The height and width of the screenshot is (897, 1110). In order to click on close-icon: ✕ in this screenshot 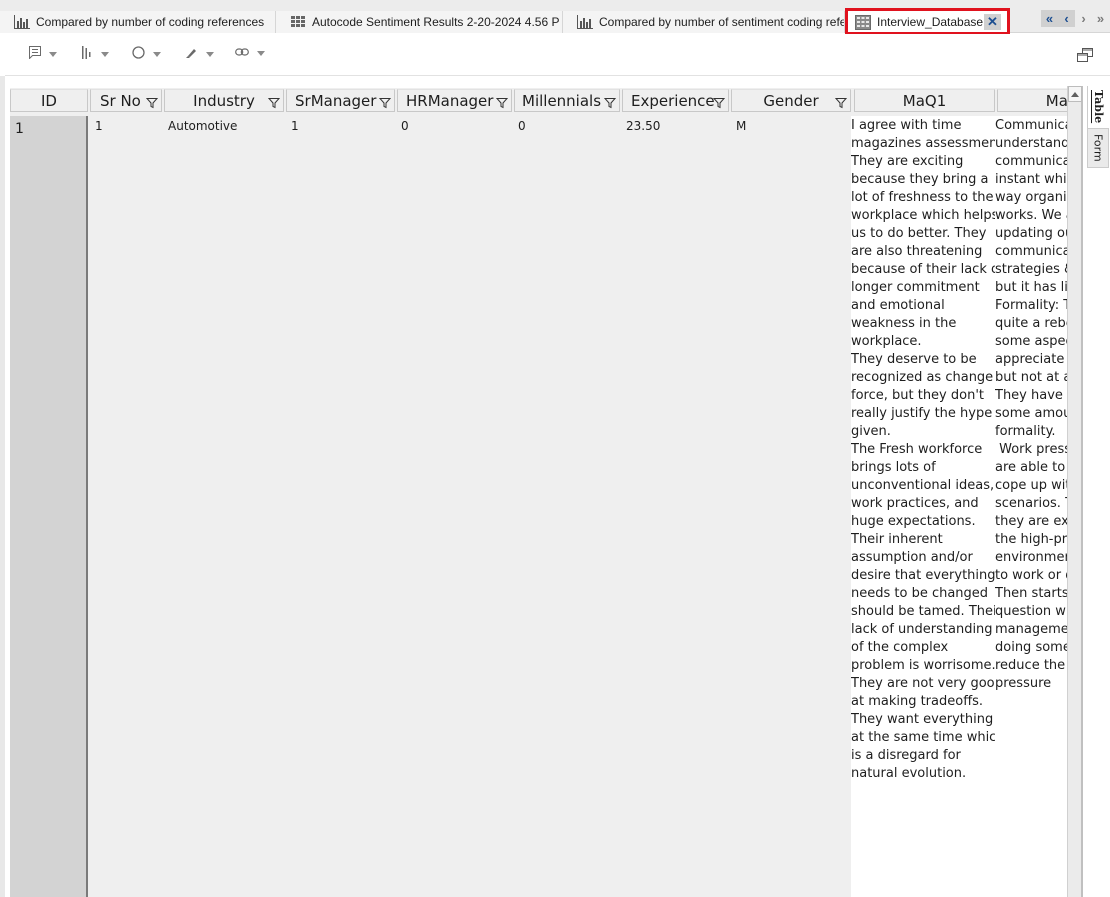, I will do `click(992, 21)`.